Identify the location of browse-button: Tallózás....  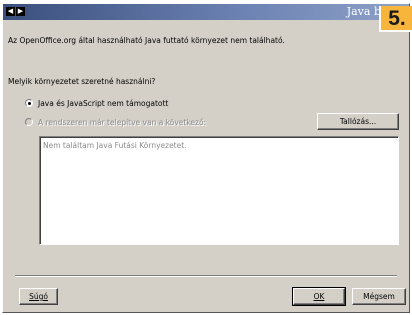
(358, 121).